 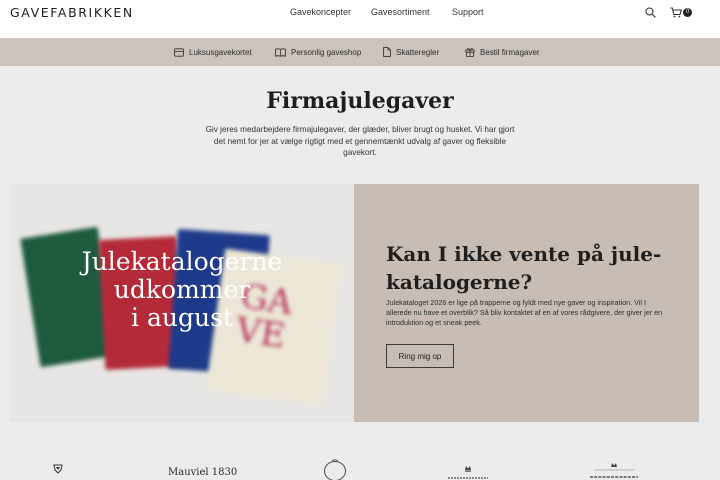 What do you see at coordinates (360, 101) in the screenshot?
I see `page-title: Firmajulegaver` at bounding box center [360, 101].